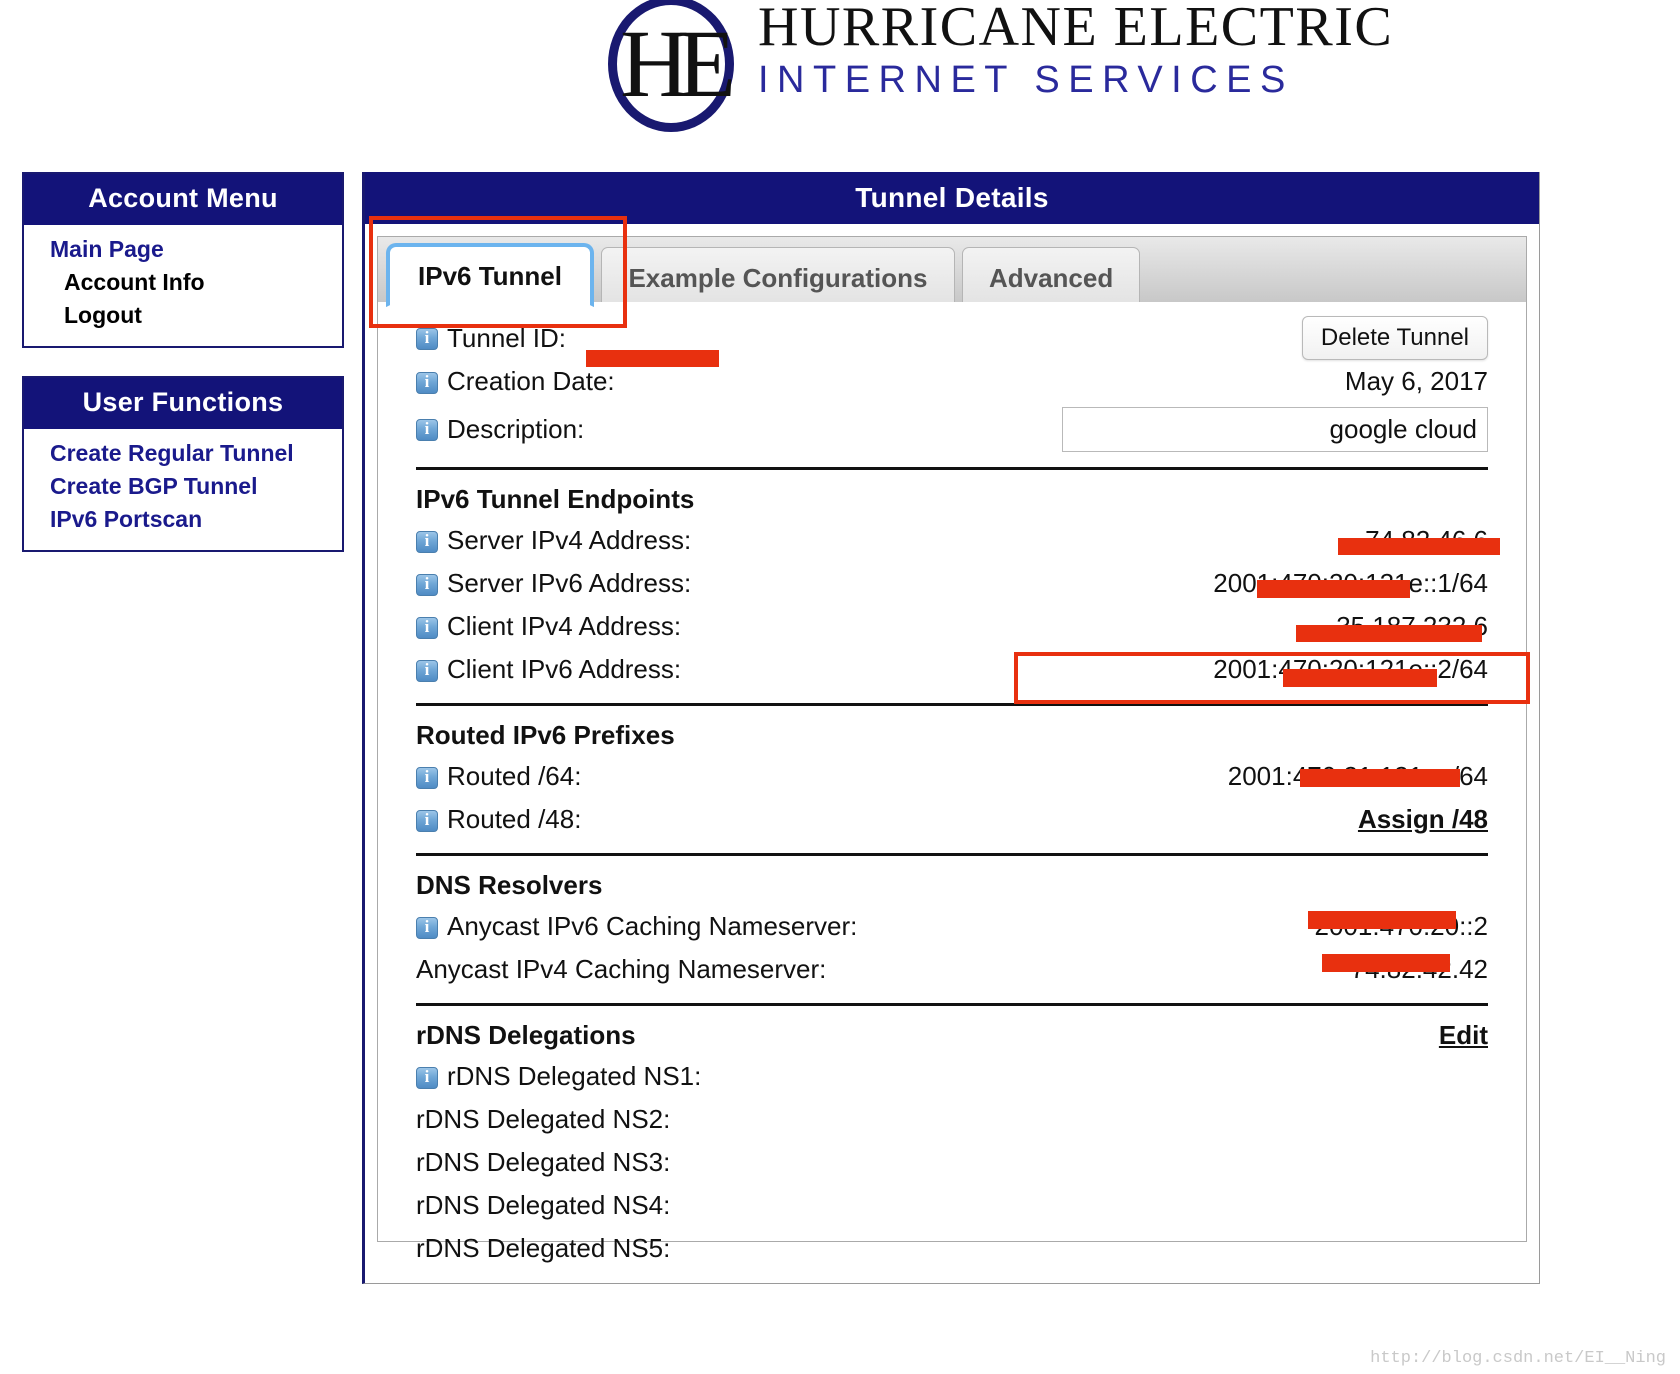 This screenshot has width=1680, height=1374. What do you see at coordinates (1463, 1035) in the screenshot?
I see `edit-rdns-link: Edit` at bounding box center [1463, 1035].